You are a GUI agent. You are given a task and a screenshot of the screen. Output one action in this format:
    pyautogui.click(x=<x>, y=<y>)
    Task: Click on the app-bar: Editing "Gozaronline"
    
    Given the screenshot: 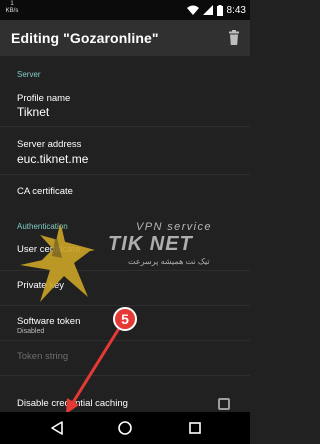 What is the action you would take?
    pyautogui.click(x=125, y=38)
    